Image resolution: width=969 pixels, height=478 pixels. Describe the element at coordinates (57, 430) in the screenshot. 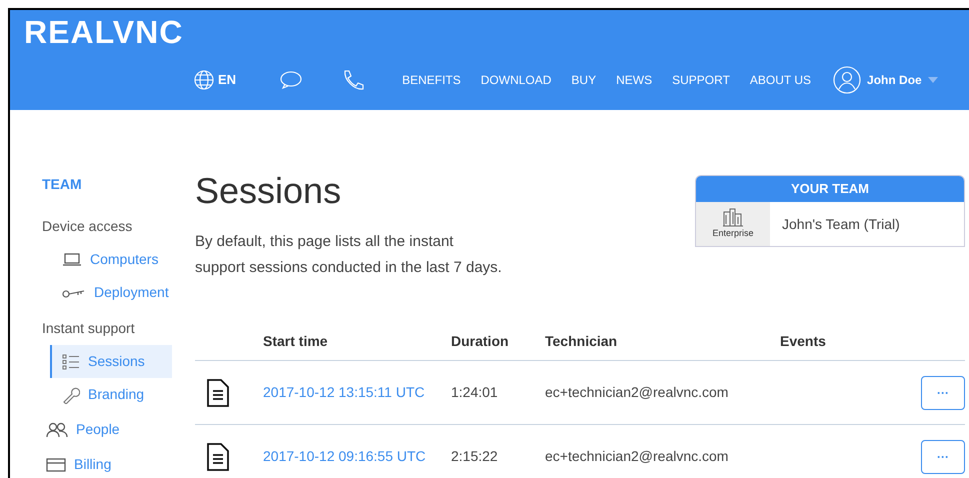

I see `people-icon` at that location.